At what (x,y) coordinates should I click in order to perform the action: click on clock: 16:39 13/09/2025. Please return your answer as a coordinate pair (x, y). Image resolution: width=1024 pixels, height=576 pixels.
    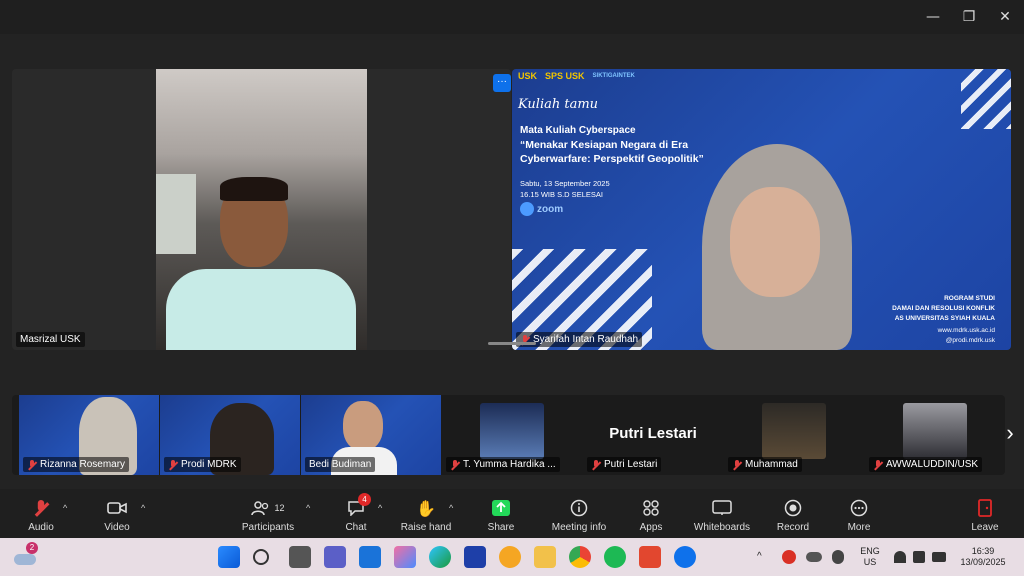
    Looking at the image, I should click on (983, 557).